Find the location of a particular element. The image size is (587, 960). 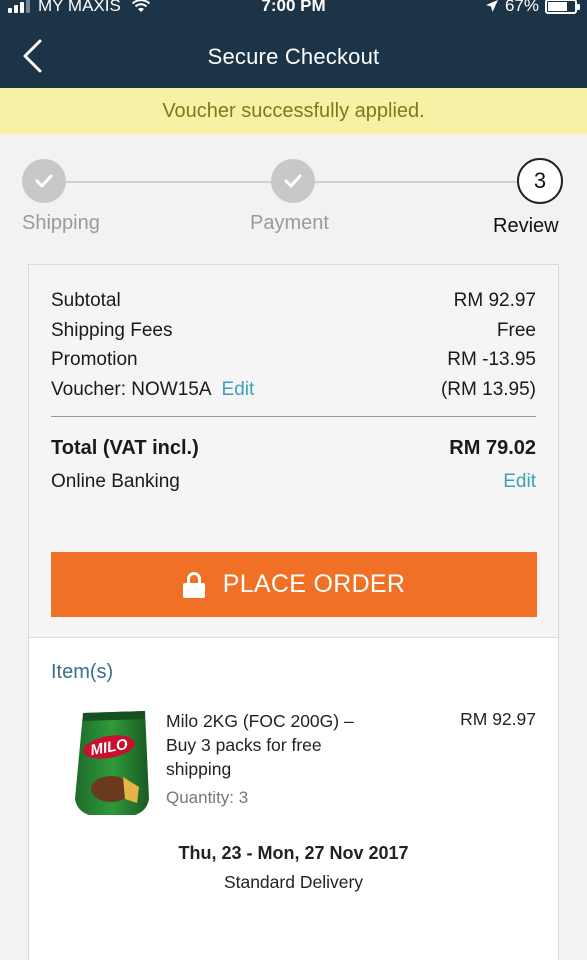

items-heading: Item(s) is located at coordinates (82, 672).